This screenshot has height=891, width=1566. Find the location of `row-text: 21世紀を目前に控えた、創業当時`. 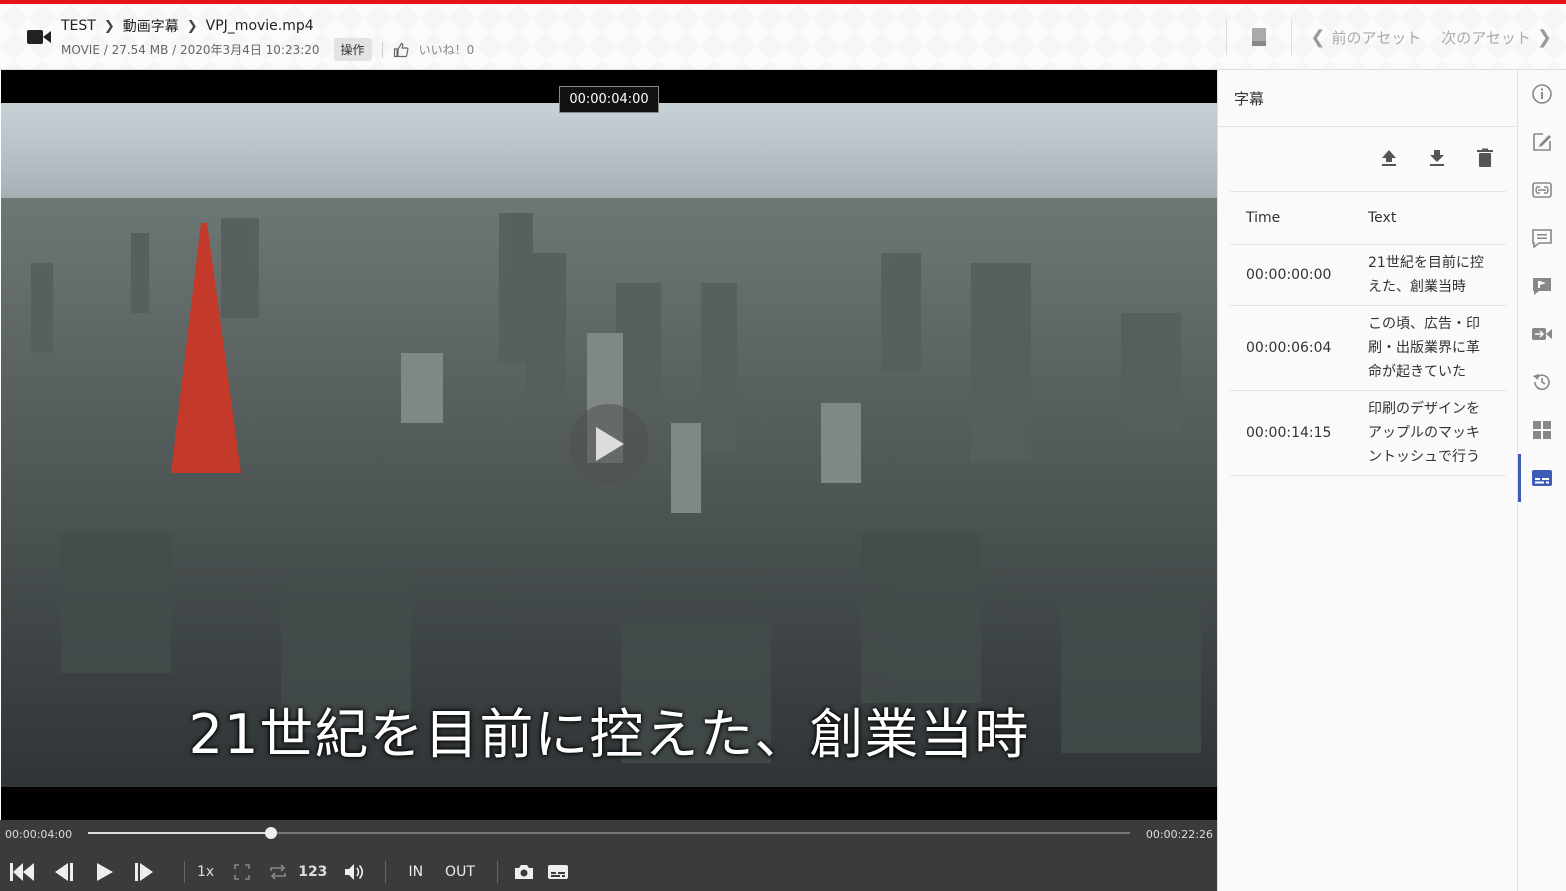

row-text: 21世紀を目前に控えた、創業当時 is located at coordinates (1426, 275).